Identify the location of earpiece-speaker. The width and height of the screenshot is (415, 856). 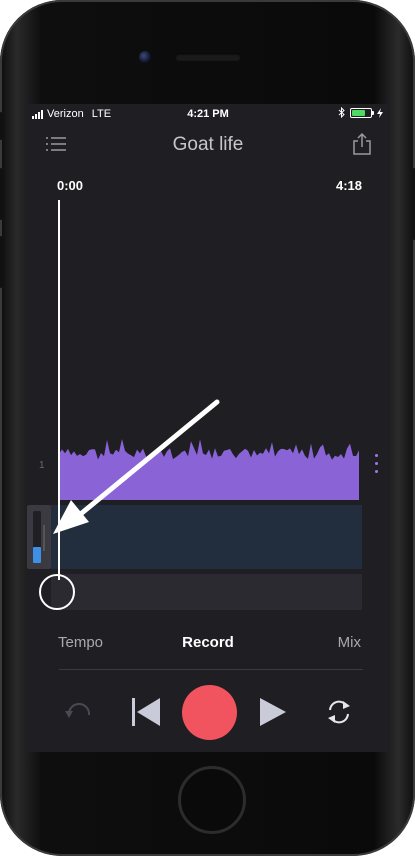
(208, 57).